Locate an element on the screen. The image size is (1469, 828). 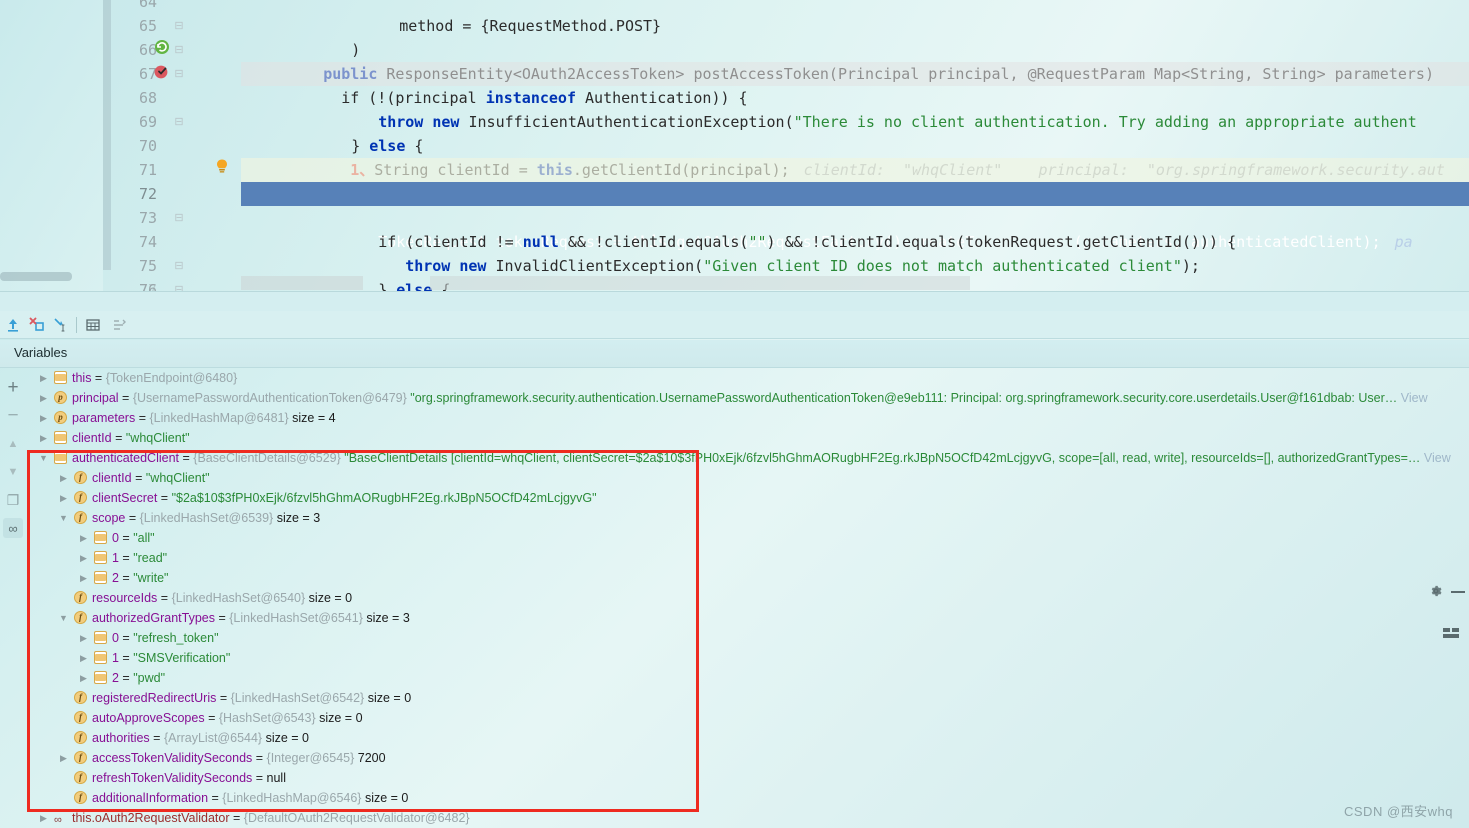
line-number: 76 is located at coordinates (147, 286).